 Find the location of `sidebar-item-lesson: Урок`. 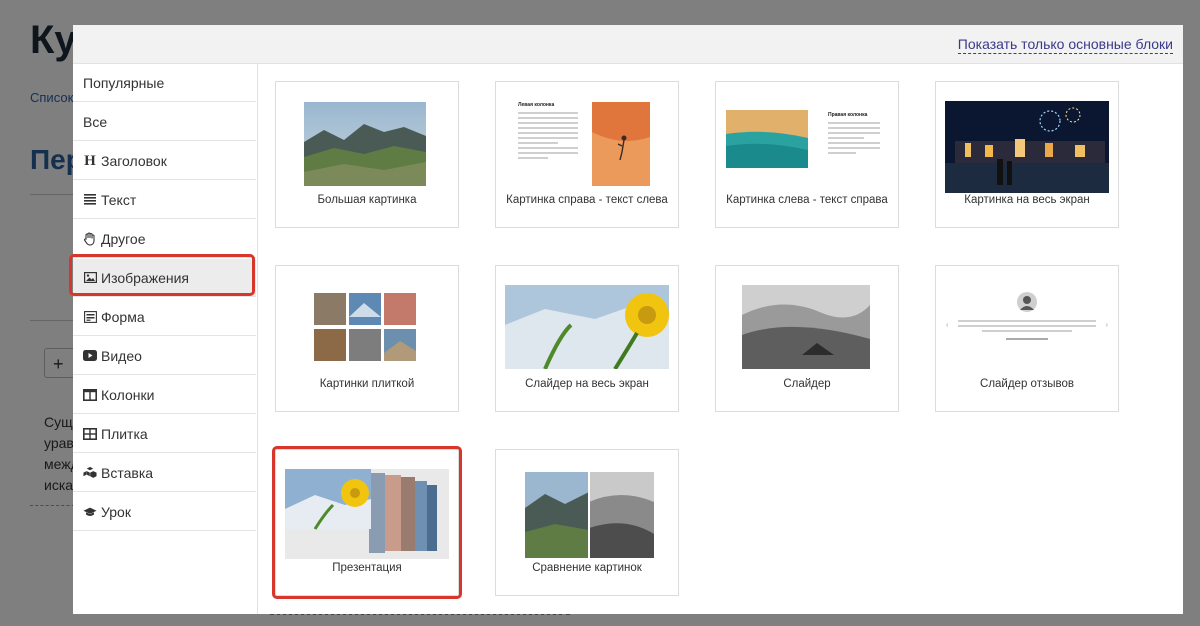

sidebar-item-lesson: Урок is located at coordinates (164, 512).